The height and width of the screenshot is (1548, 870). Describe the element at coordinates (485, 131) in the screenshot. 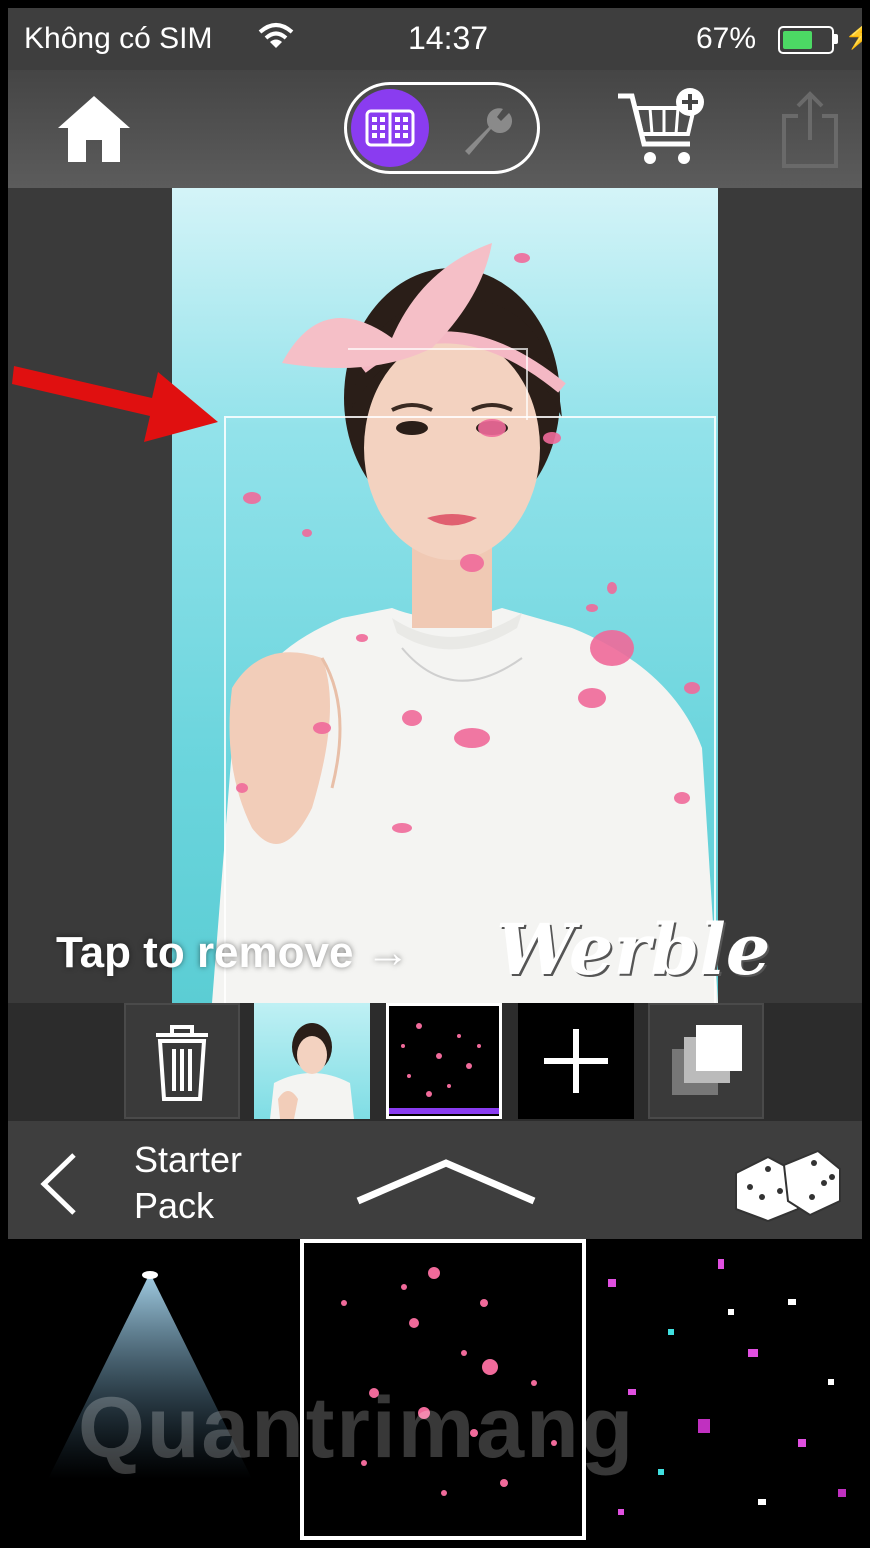

I see `wrench-icon` at that location.